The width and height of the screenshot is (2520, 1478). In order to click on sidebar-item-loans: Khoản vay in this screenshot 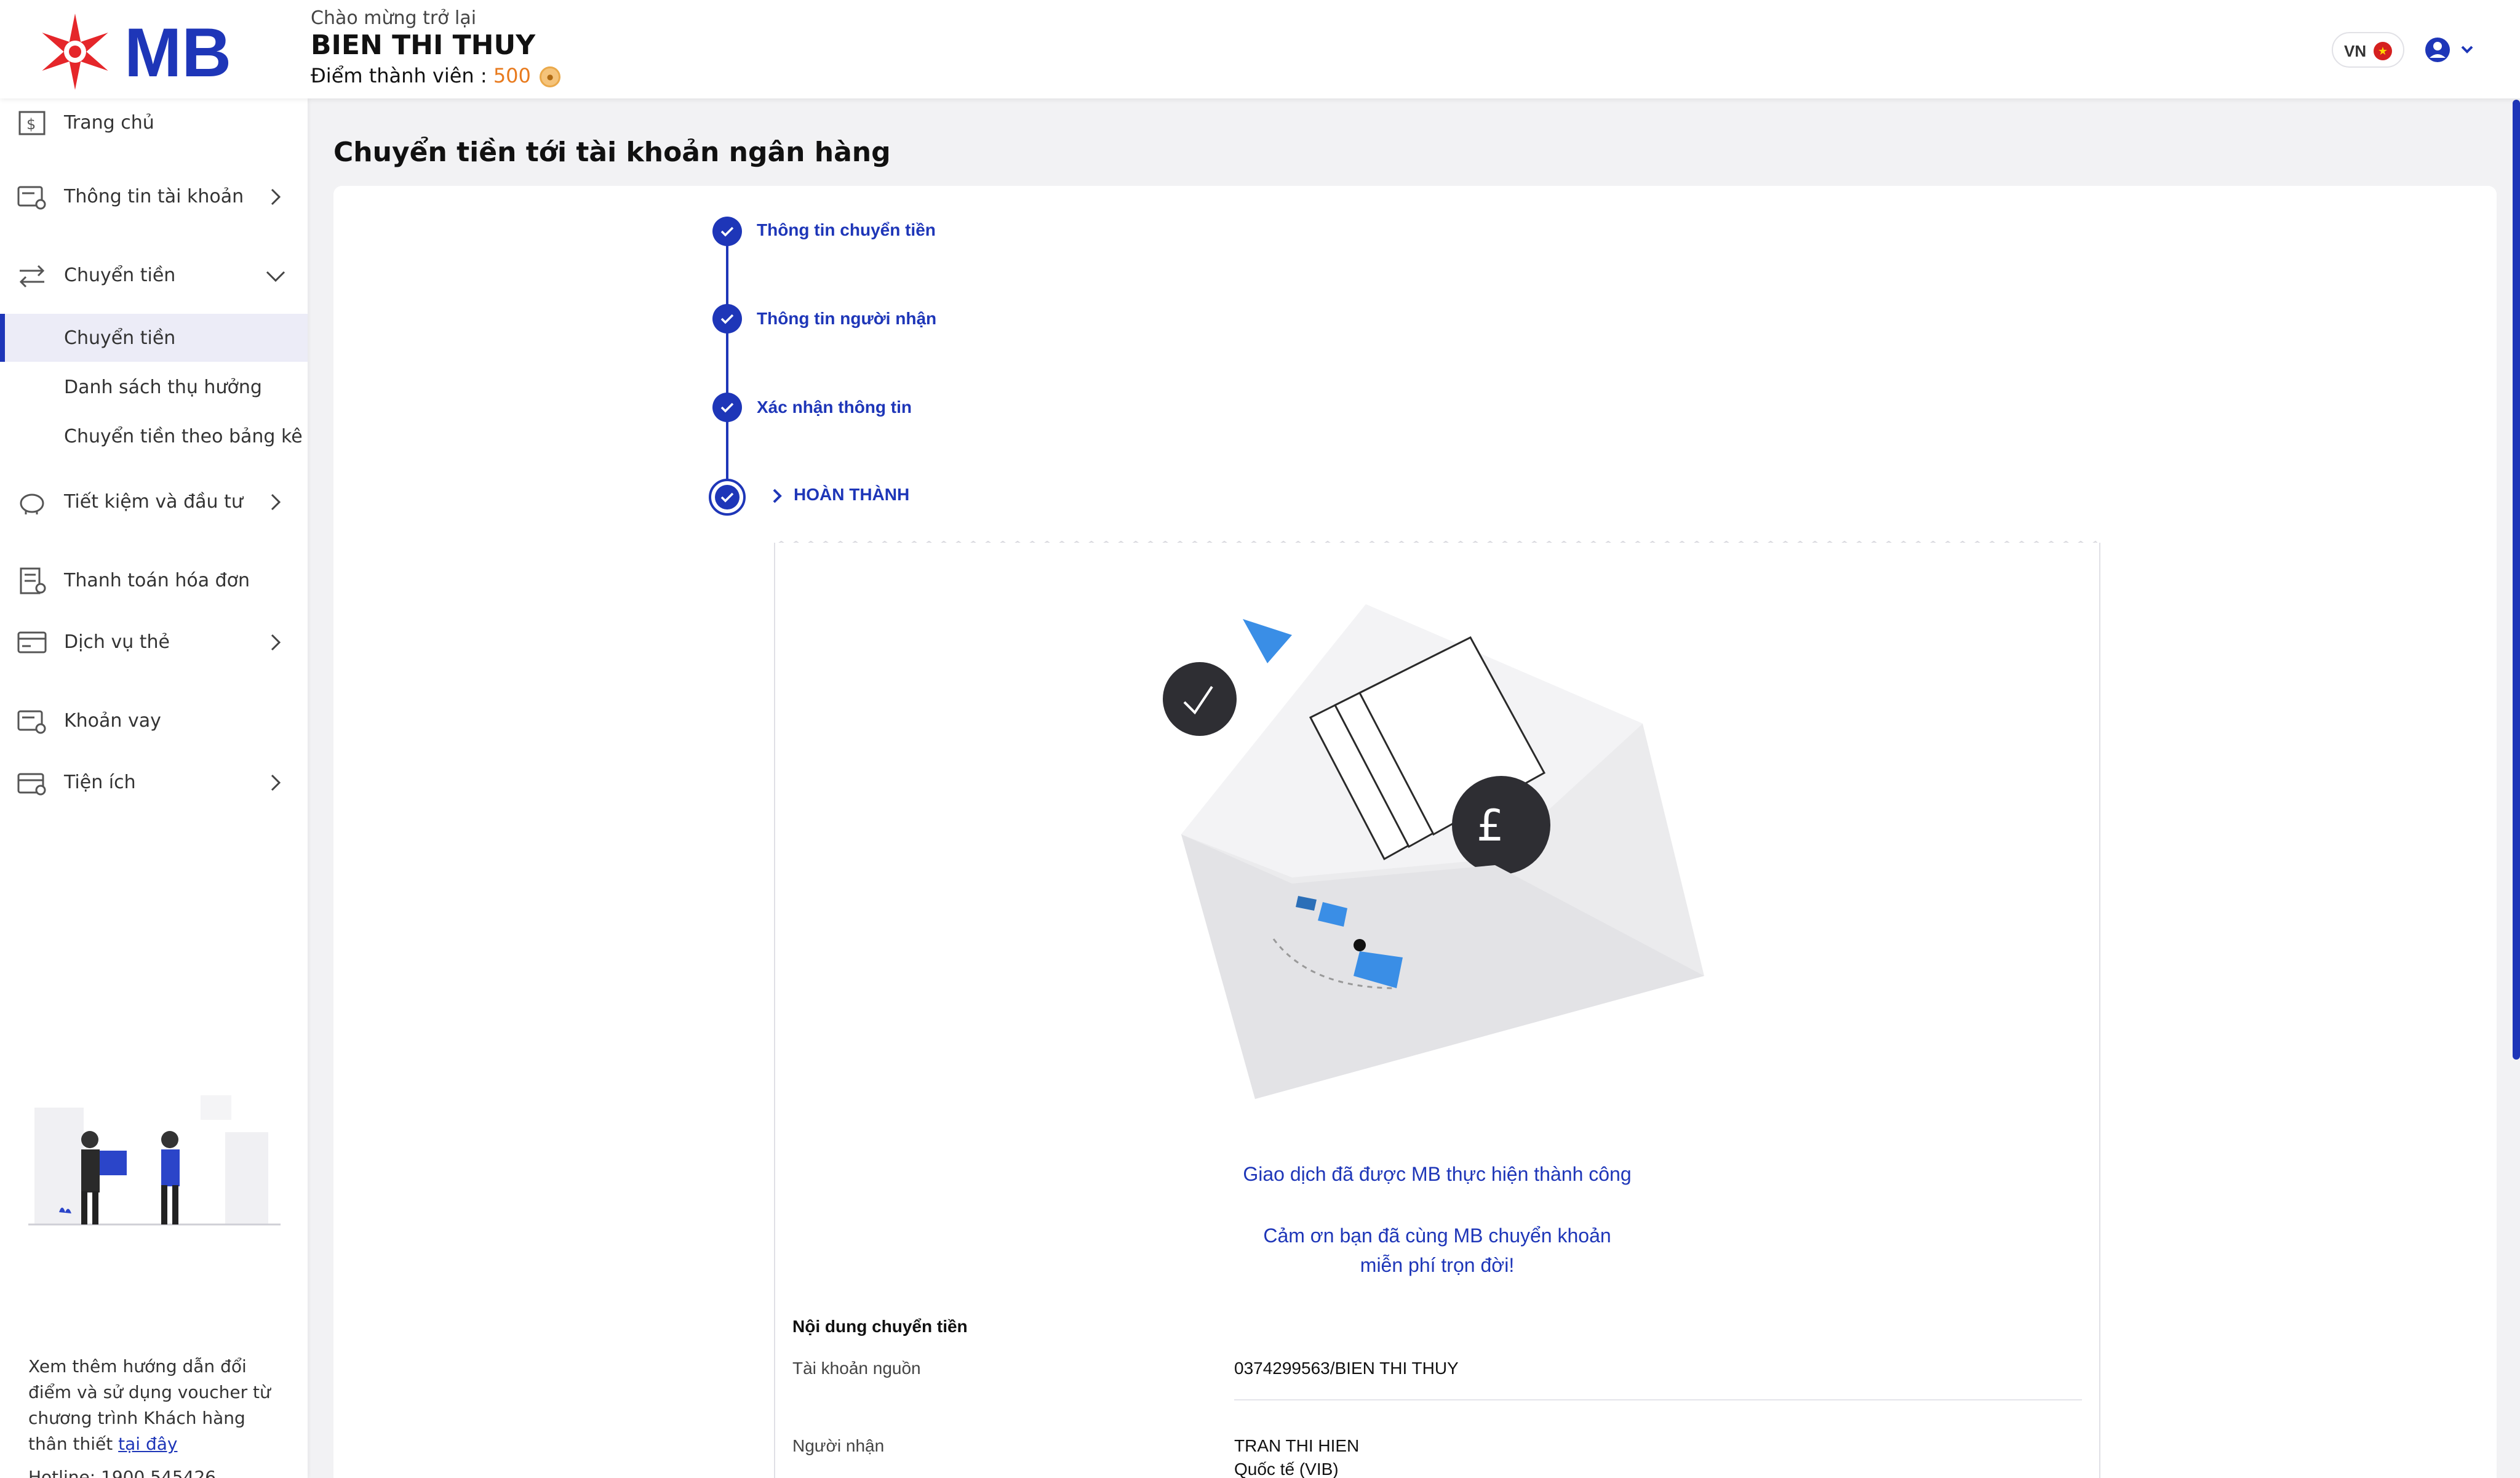, I will do `click(154, 721)`.